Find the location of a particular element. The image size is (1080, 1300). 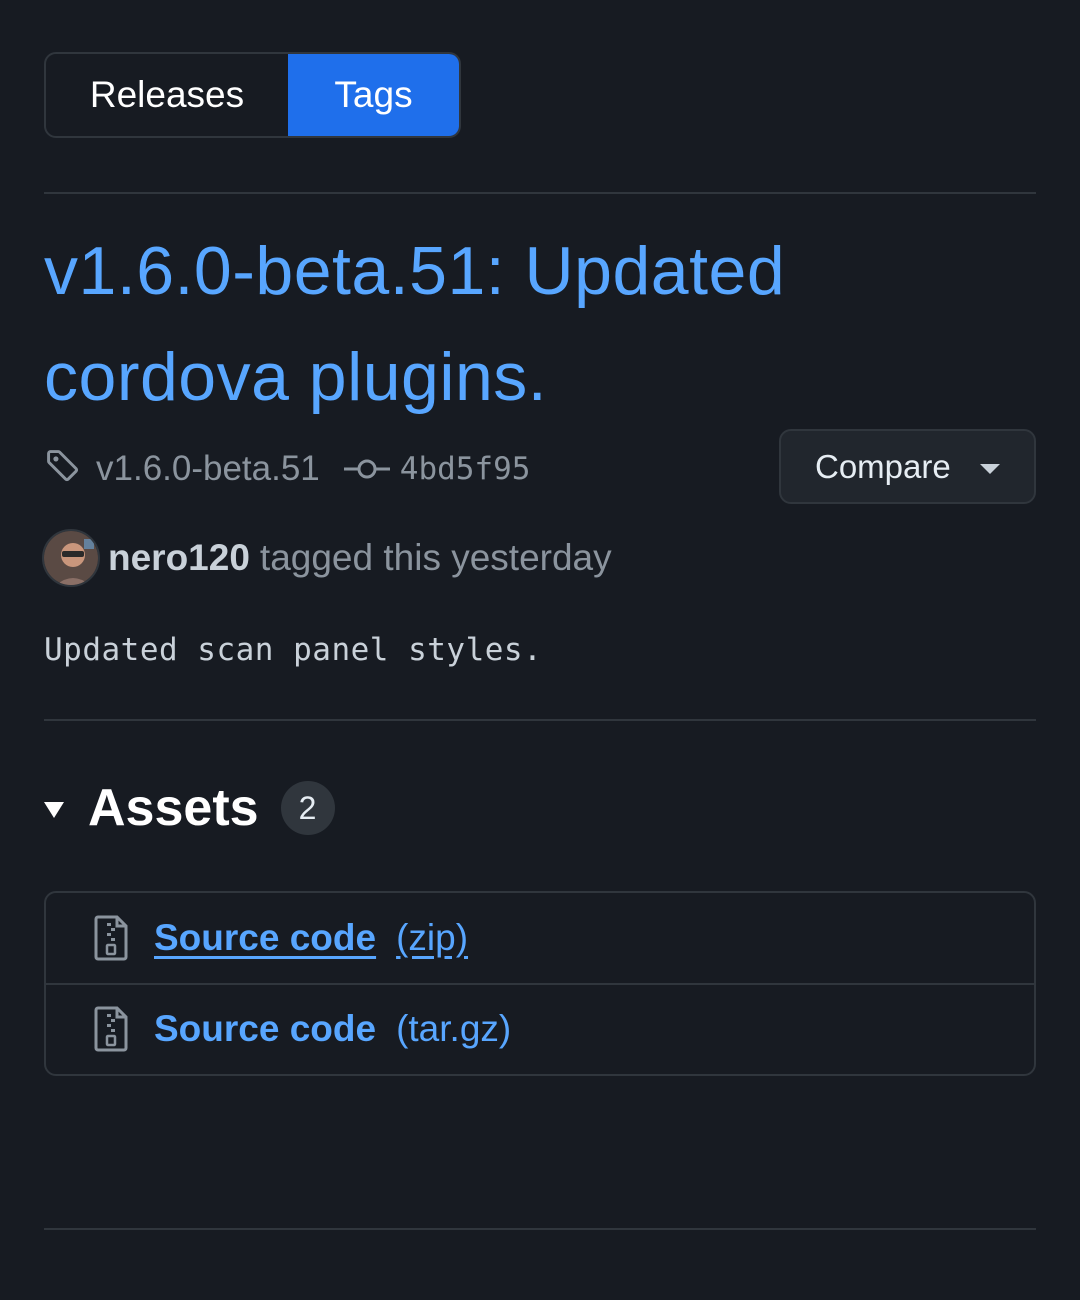

compare-button: Compare is located at coordinates (907, 466).